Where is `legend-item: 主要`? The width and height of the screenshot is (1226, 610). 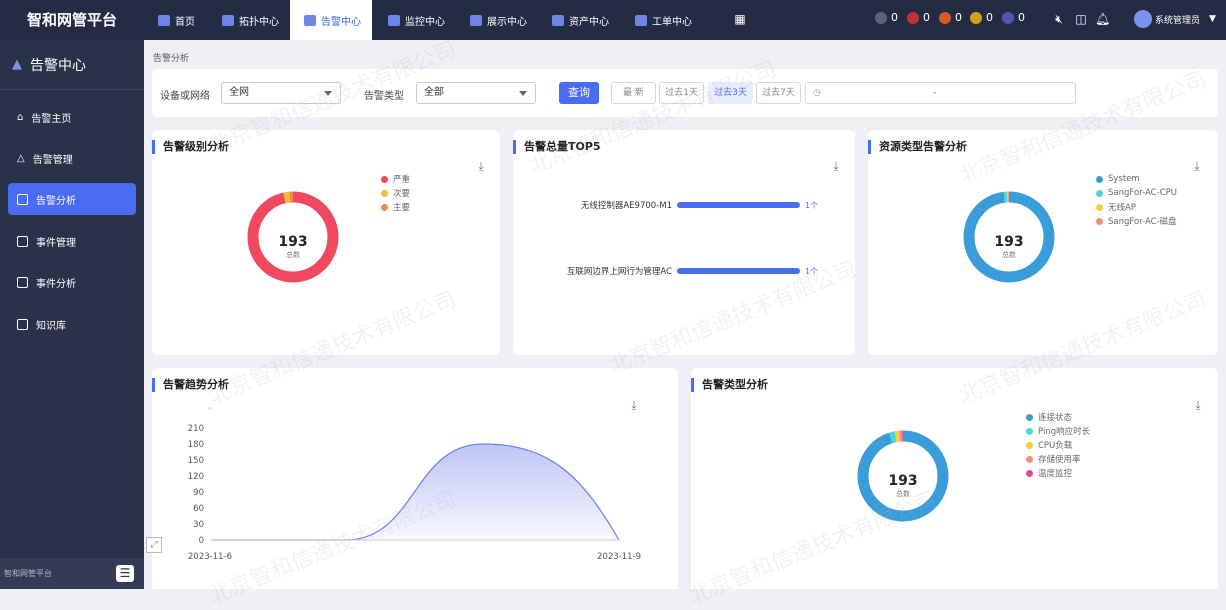 legend-item: 主要 is located at coordinates (395, 207).